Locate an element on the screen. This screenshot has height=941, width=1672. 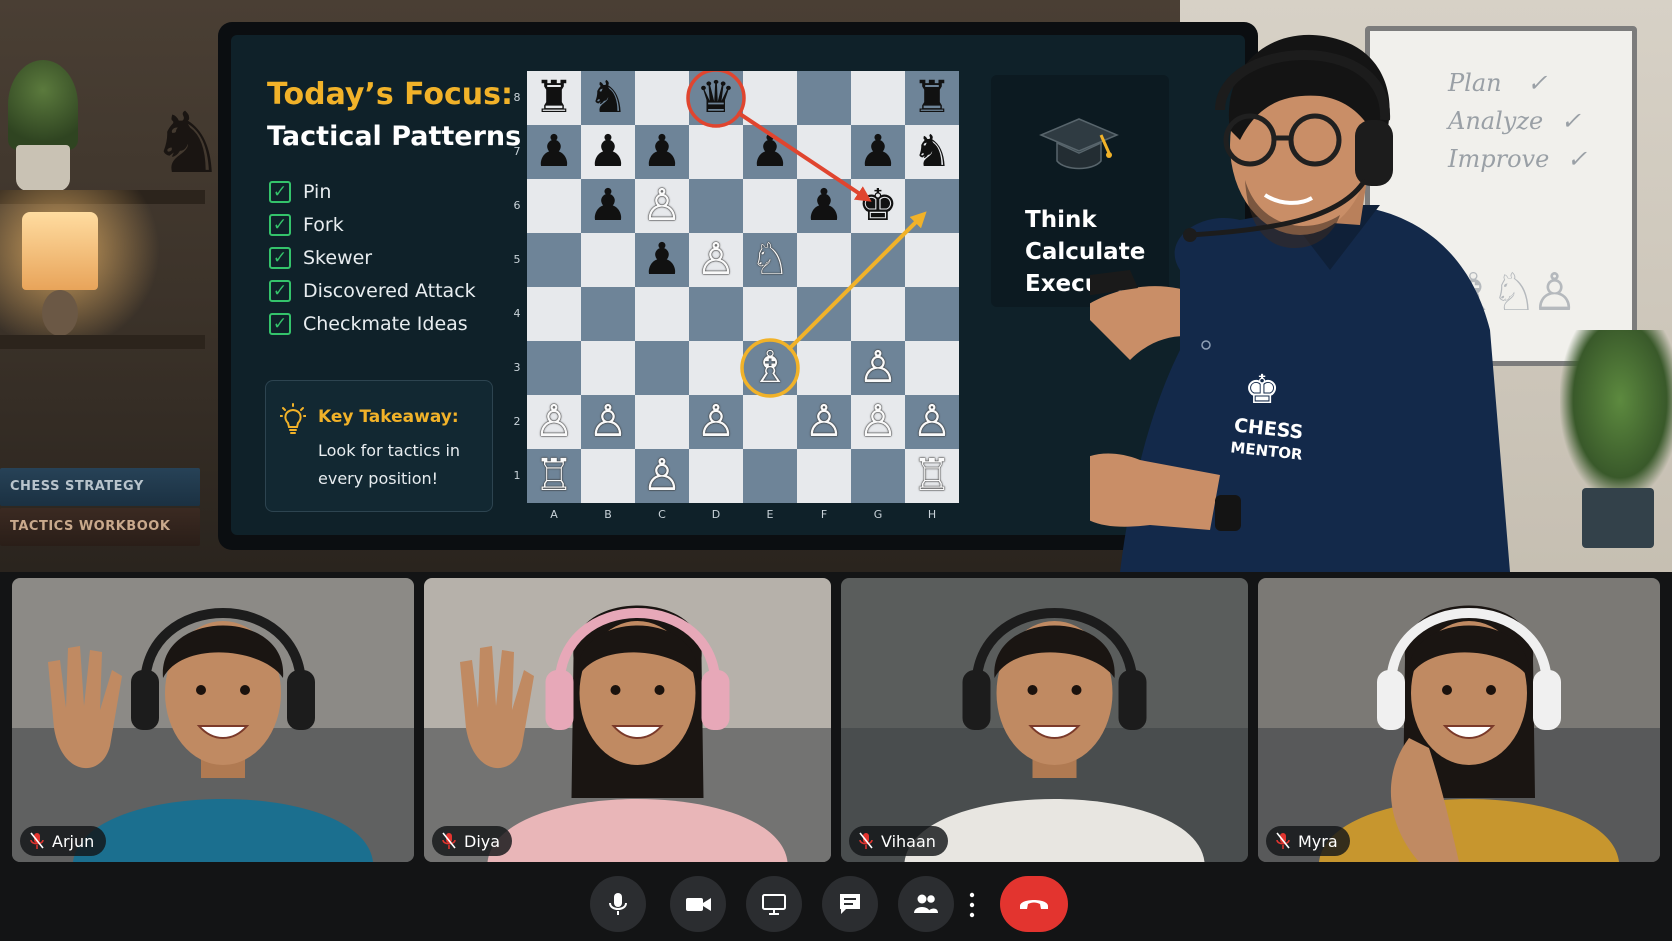
file-label: H is located at coordinates (932, 514).